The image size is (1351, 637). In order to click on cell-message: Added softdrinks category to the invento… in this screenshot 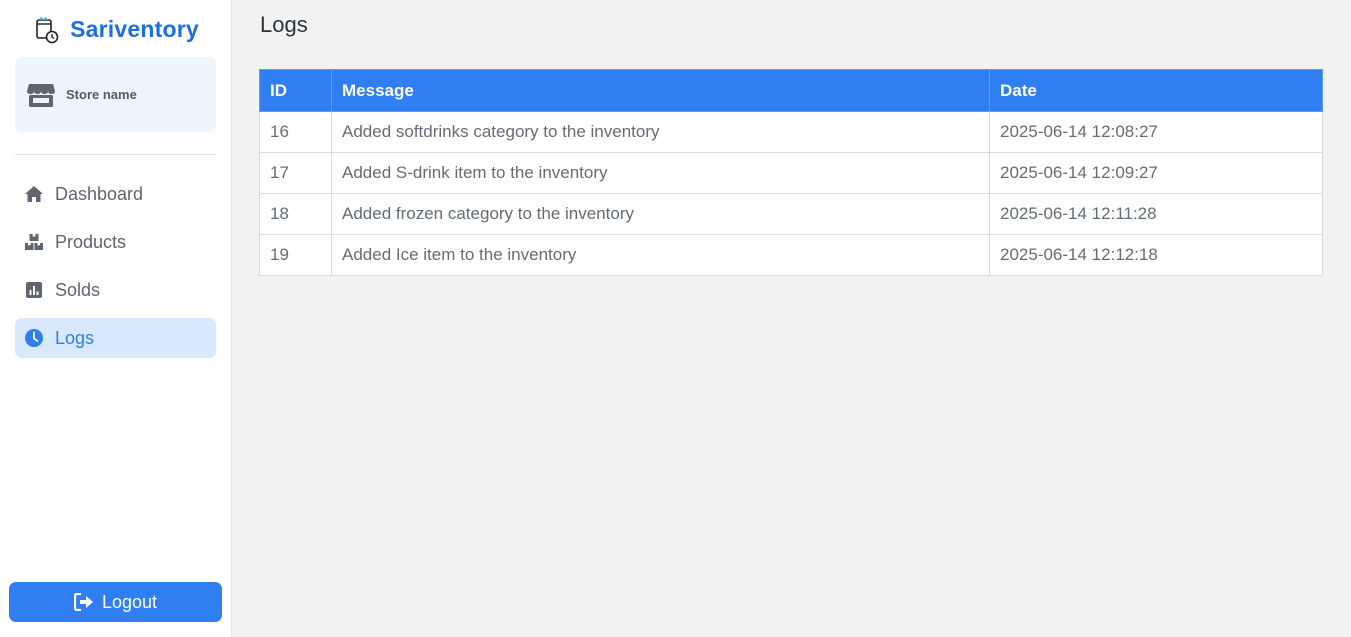, I will do `click(660, 132)`.